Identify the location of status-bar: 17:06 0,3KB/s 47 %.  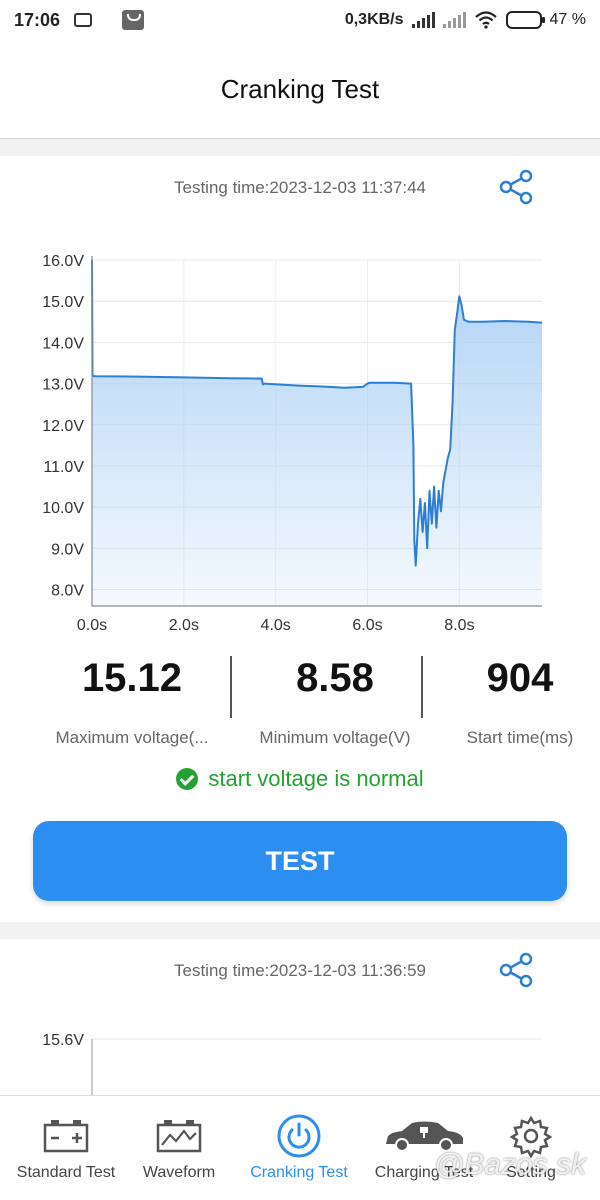
(300, 20).